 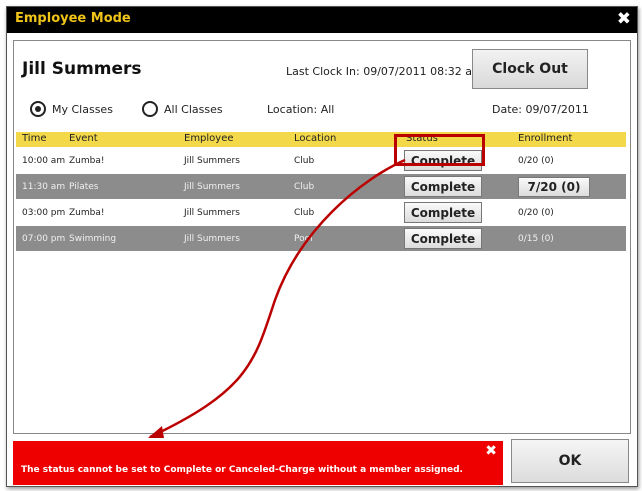 I want to click on cell-time: 11:30 am, so click(x=44, y=187).